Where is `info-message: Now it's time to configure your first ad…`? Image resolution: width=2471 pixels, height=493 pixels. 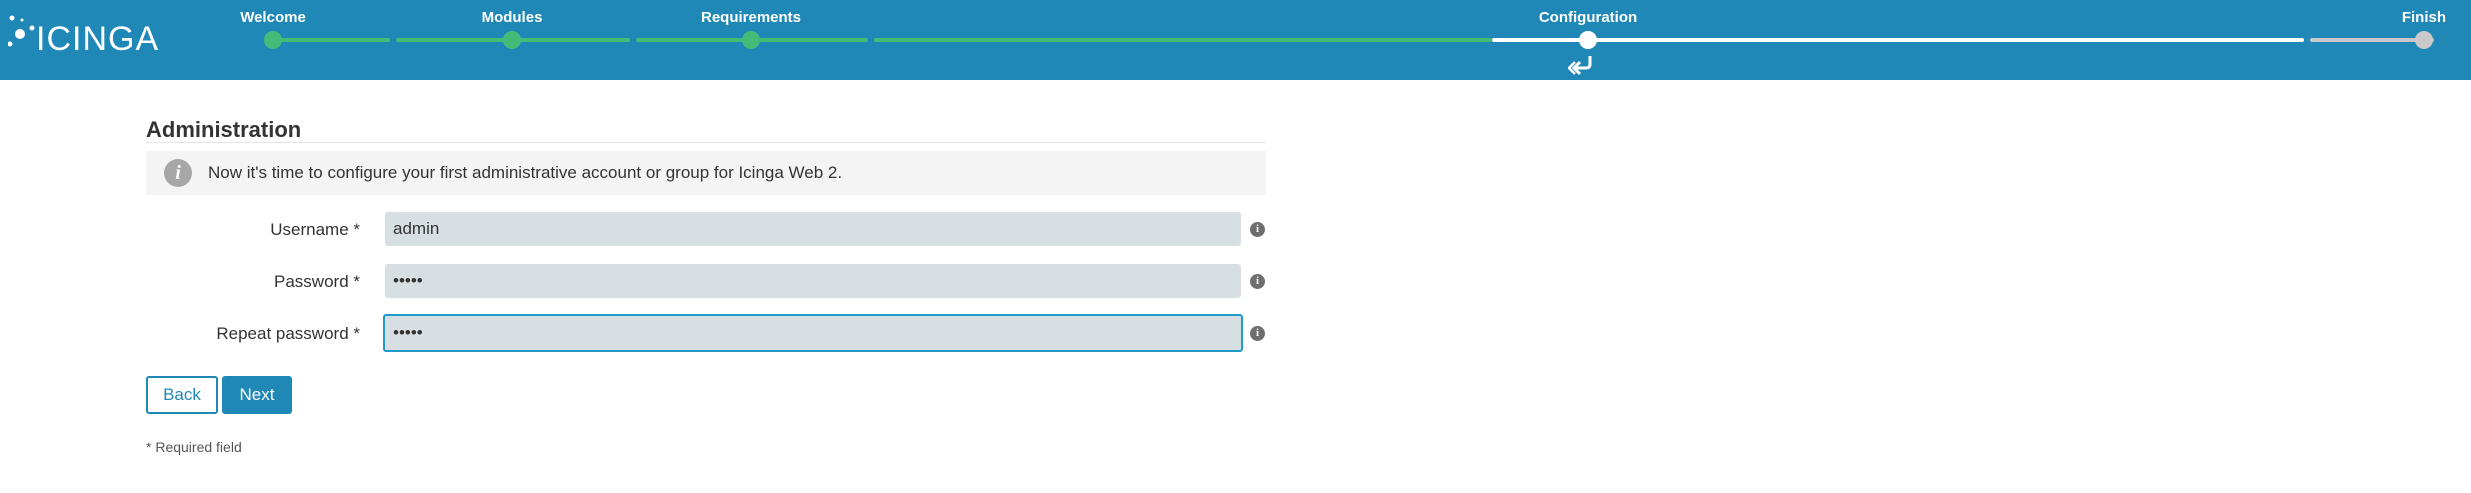 info-message: Now it's time to configure your first ad… is located at coordinates (525, 172).